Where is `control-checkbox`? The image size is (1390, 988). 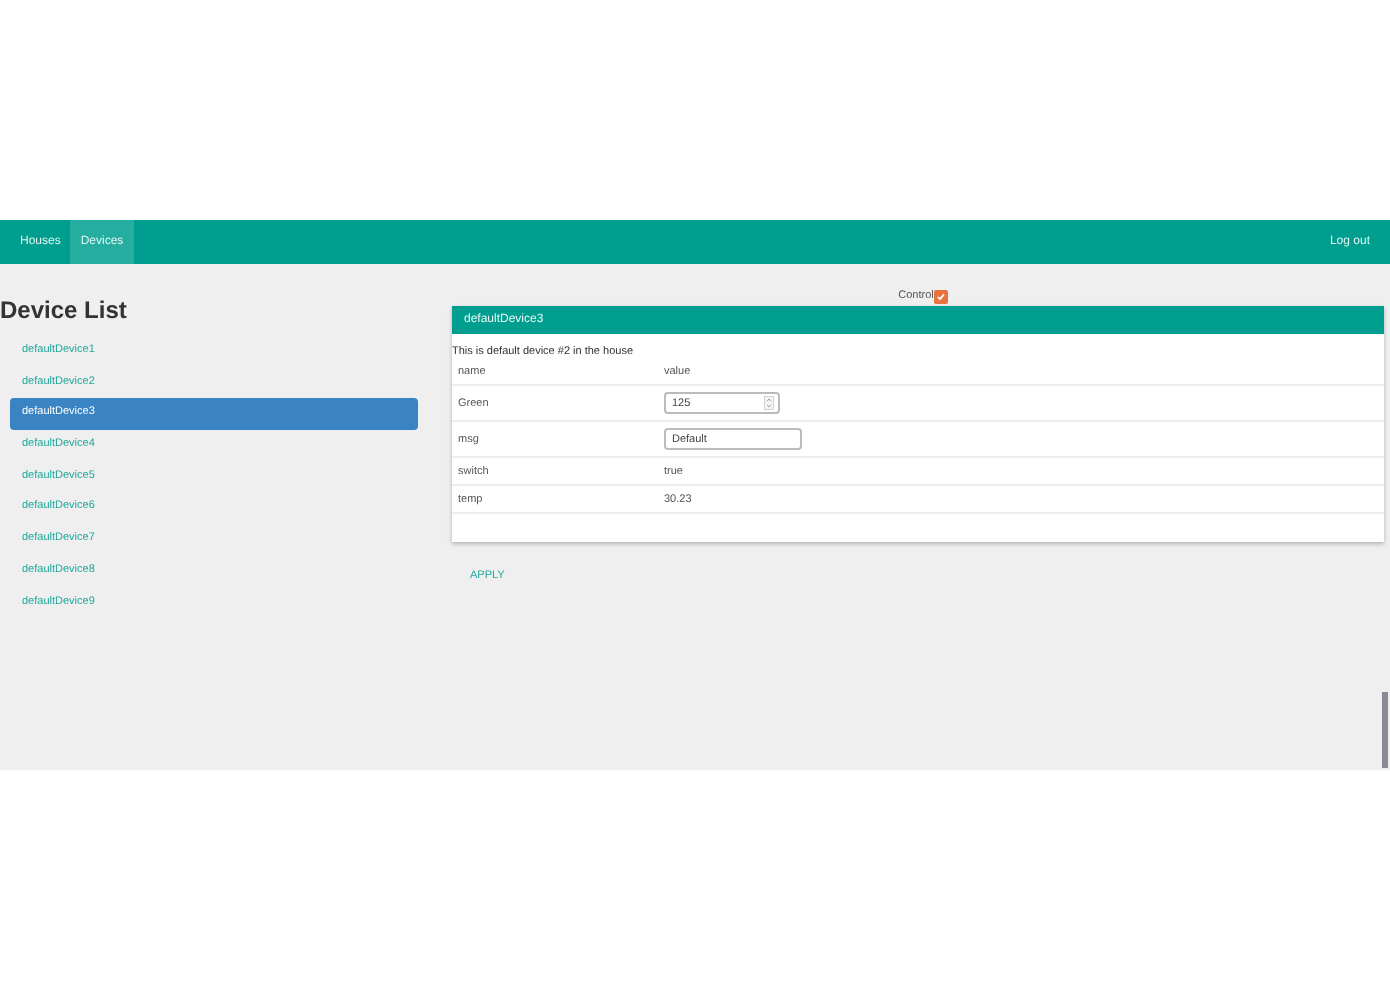
control-checkbox is located at coordinates (940, 296).